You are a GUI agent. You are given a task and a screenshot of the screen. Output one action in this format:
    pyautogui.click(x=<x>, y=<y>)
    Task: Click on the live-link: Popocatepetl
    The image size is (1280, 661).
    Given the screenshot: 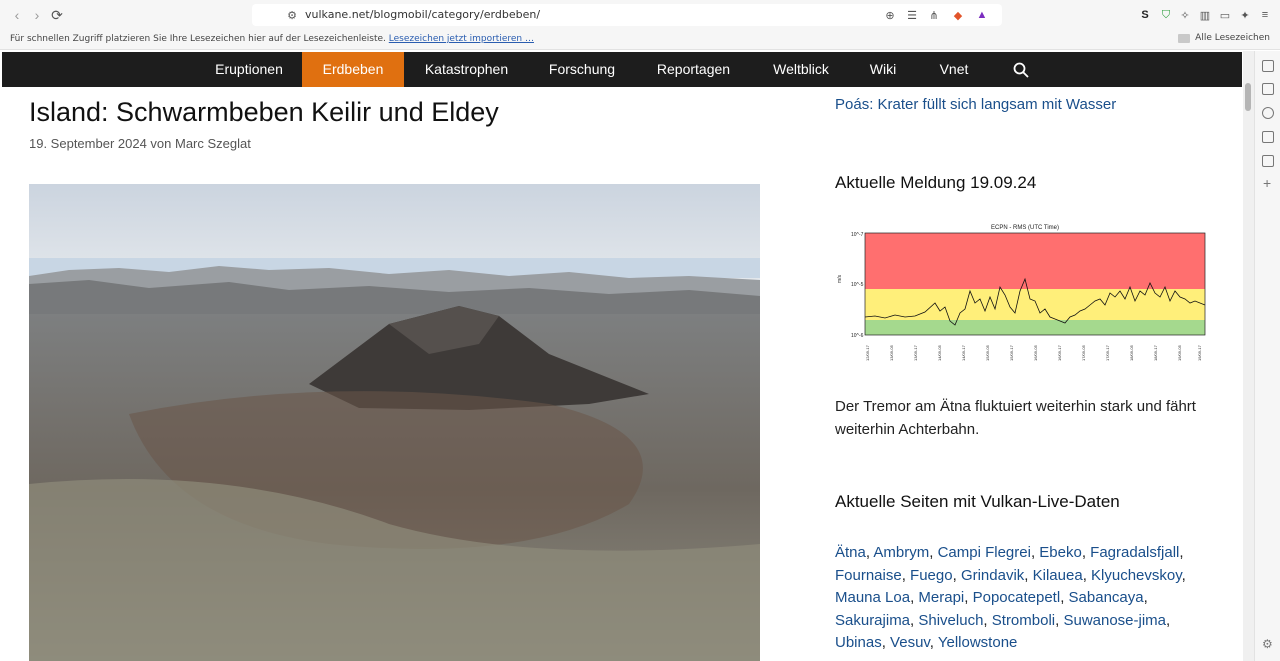 What is the action you would take?
    pyautogui.click(x=1017, y=597)
    